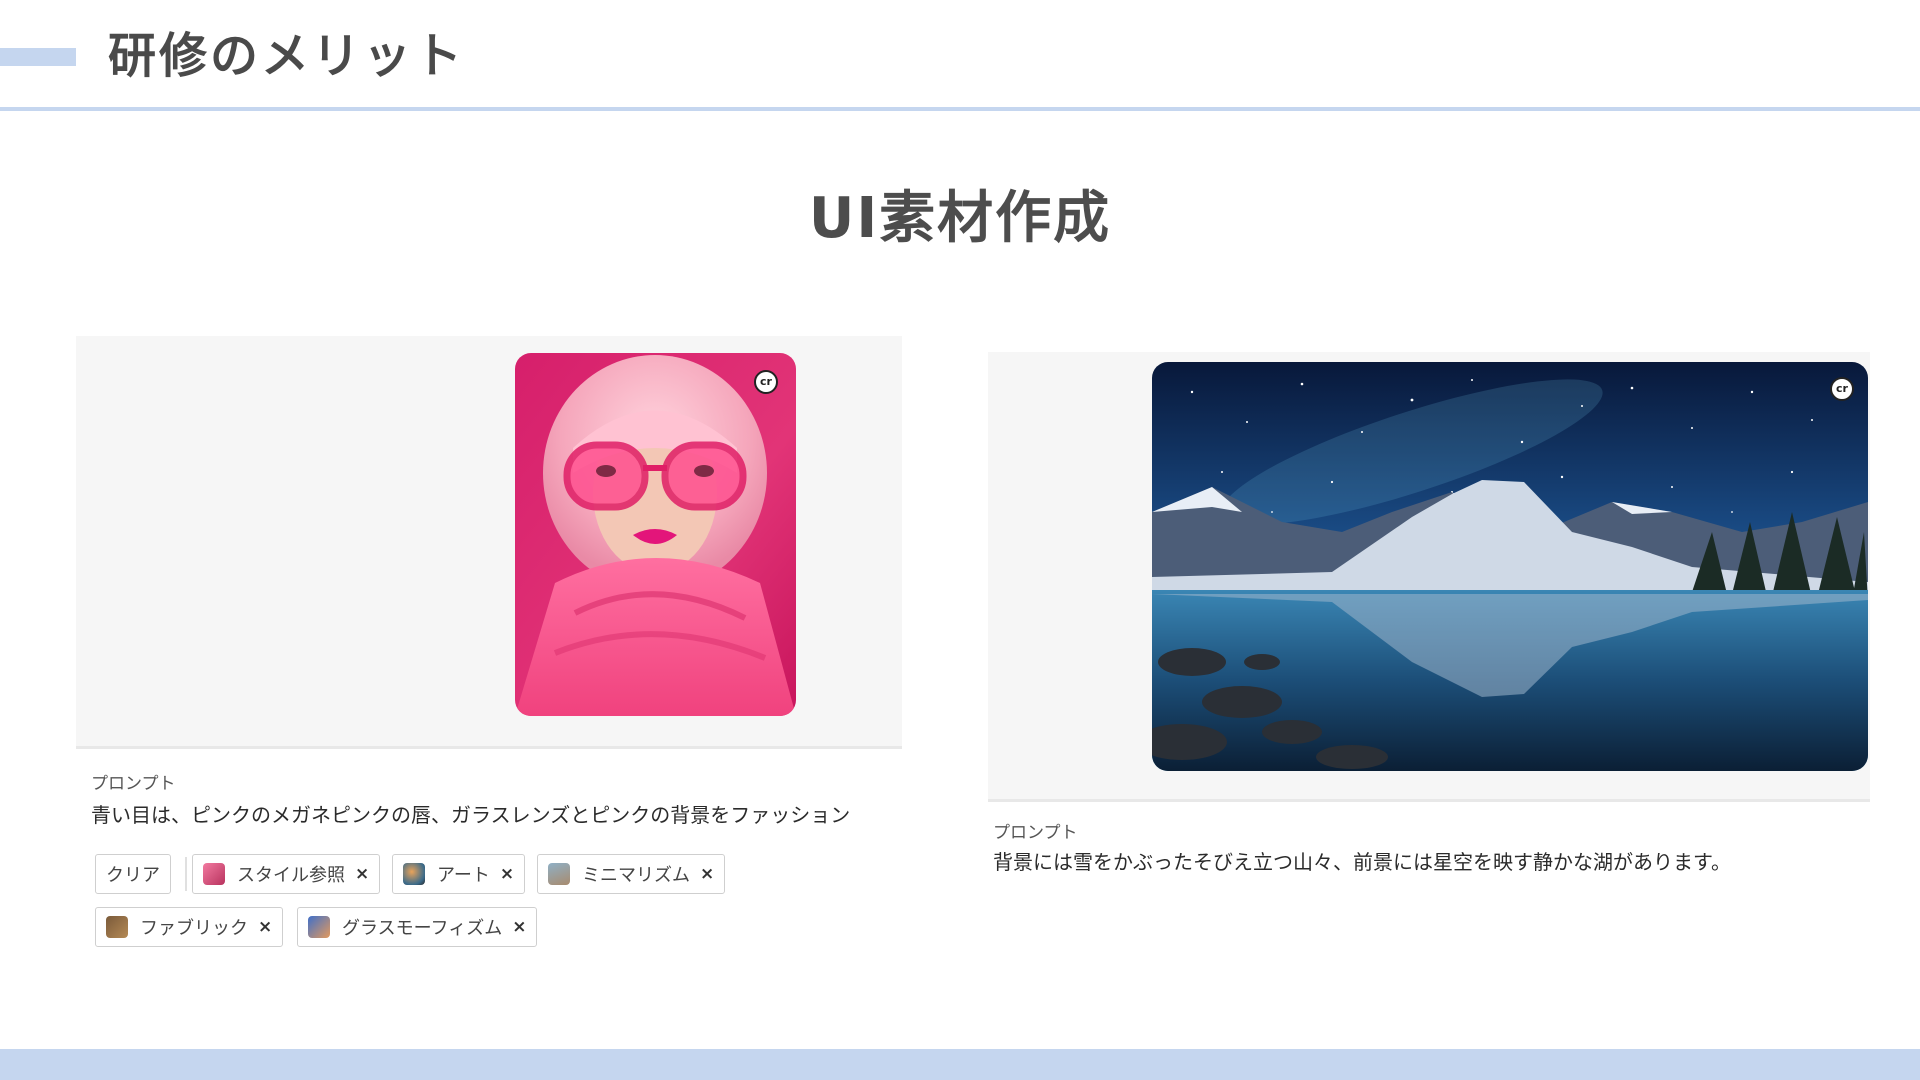 Image resolution: width=1920 pixels, height=1080 pixels. I want to click on chip-separator, so click(186, 874).